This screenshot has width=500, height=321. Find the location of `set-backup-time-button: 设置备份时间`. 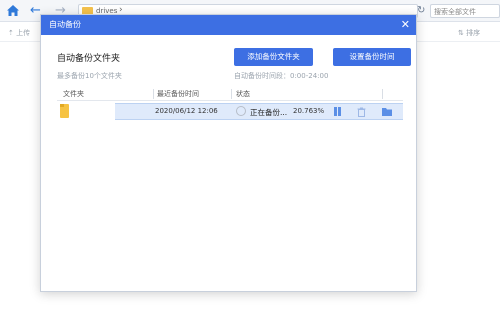

set-backup-time-button: 设置备份时间 is located at coordinates (372, 57).